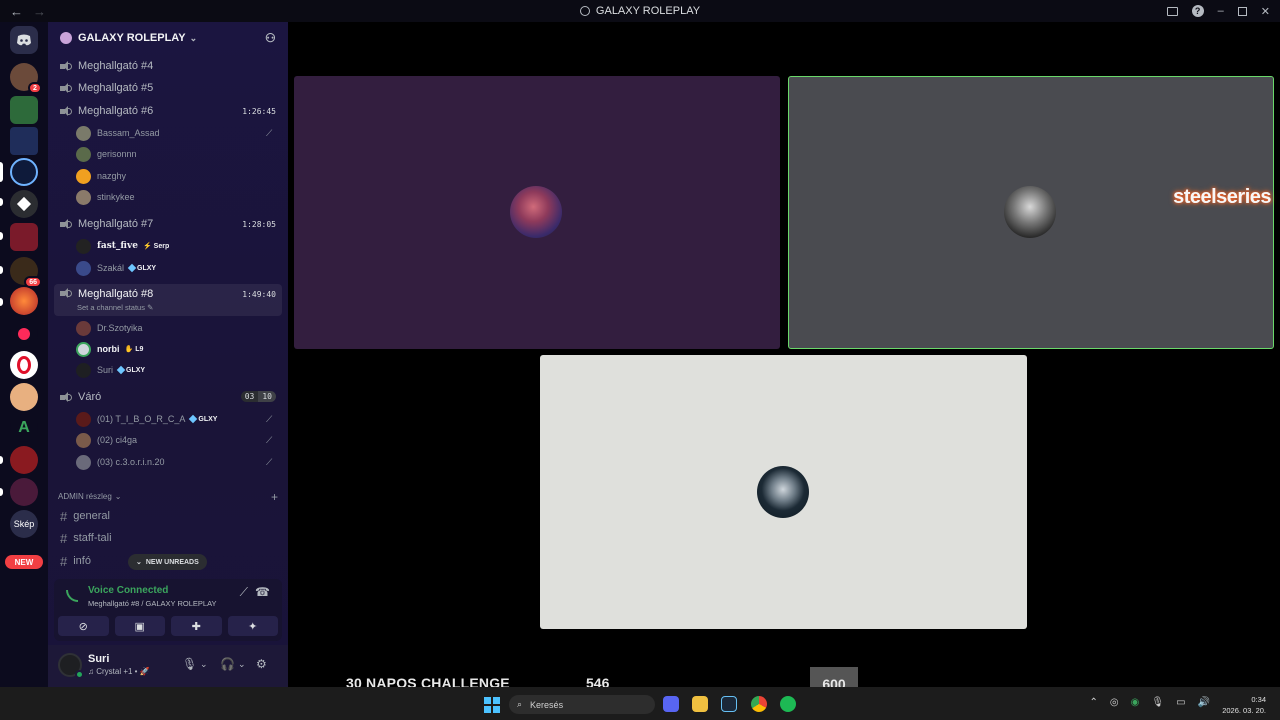  I want to click on voice-status-subtitle: Meghallgató #8 / GALAXY ROLEPLAY, so click(152, 603).